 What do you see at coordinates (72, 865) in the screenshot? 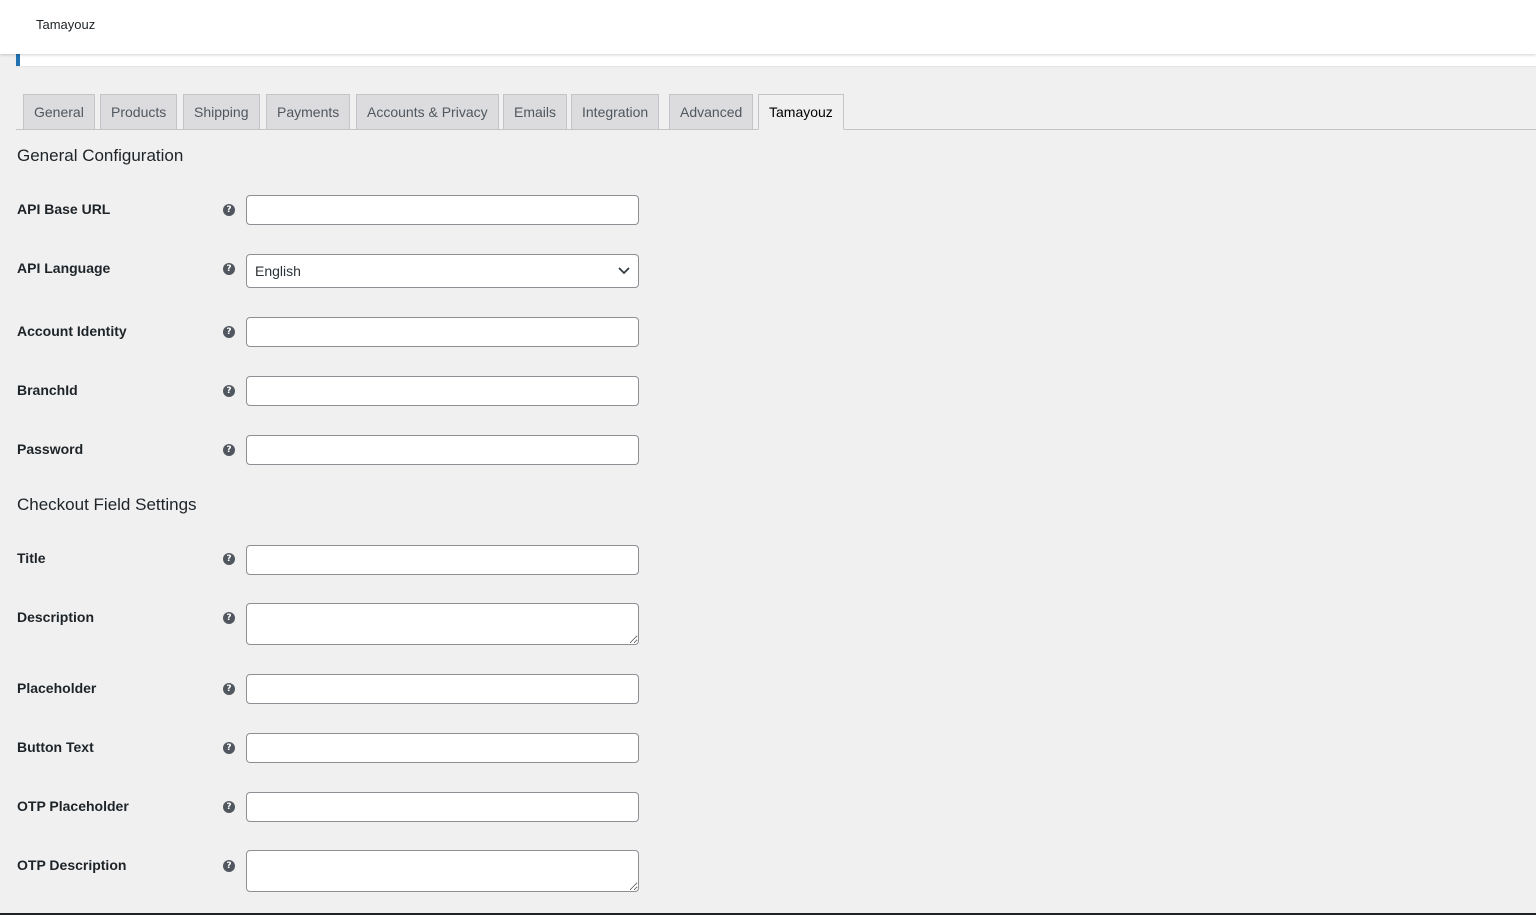
I see `otp-description-label: OTP Description` at bounding box center [72, 865].